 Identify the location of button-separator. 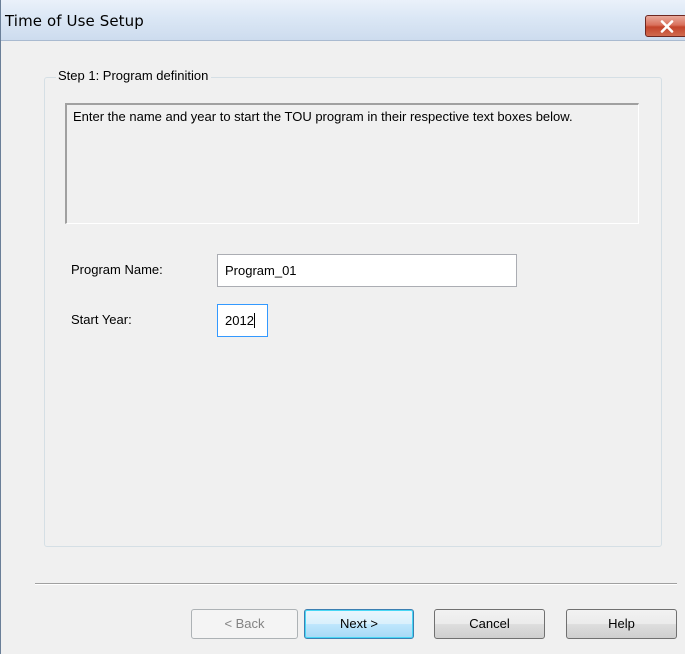
(356, 584).